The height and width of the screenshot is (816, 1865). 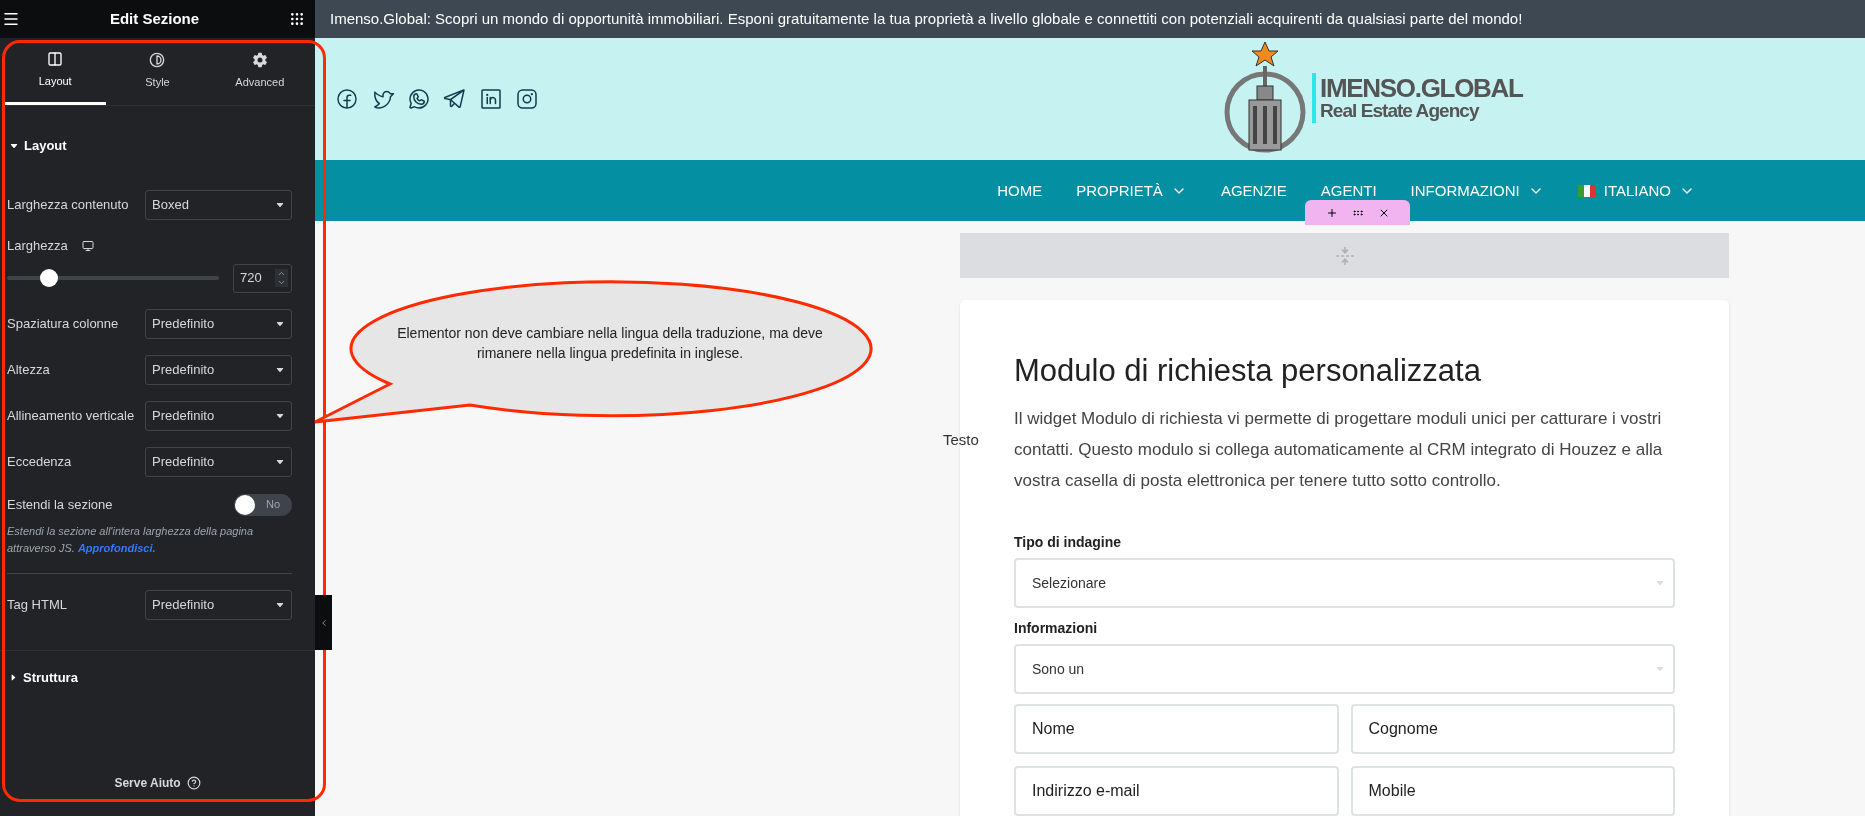 I want to click on nav-link: AGENTI, so click(x=1348, y=190).